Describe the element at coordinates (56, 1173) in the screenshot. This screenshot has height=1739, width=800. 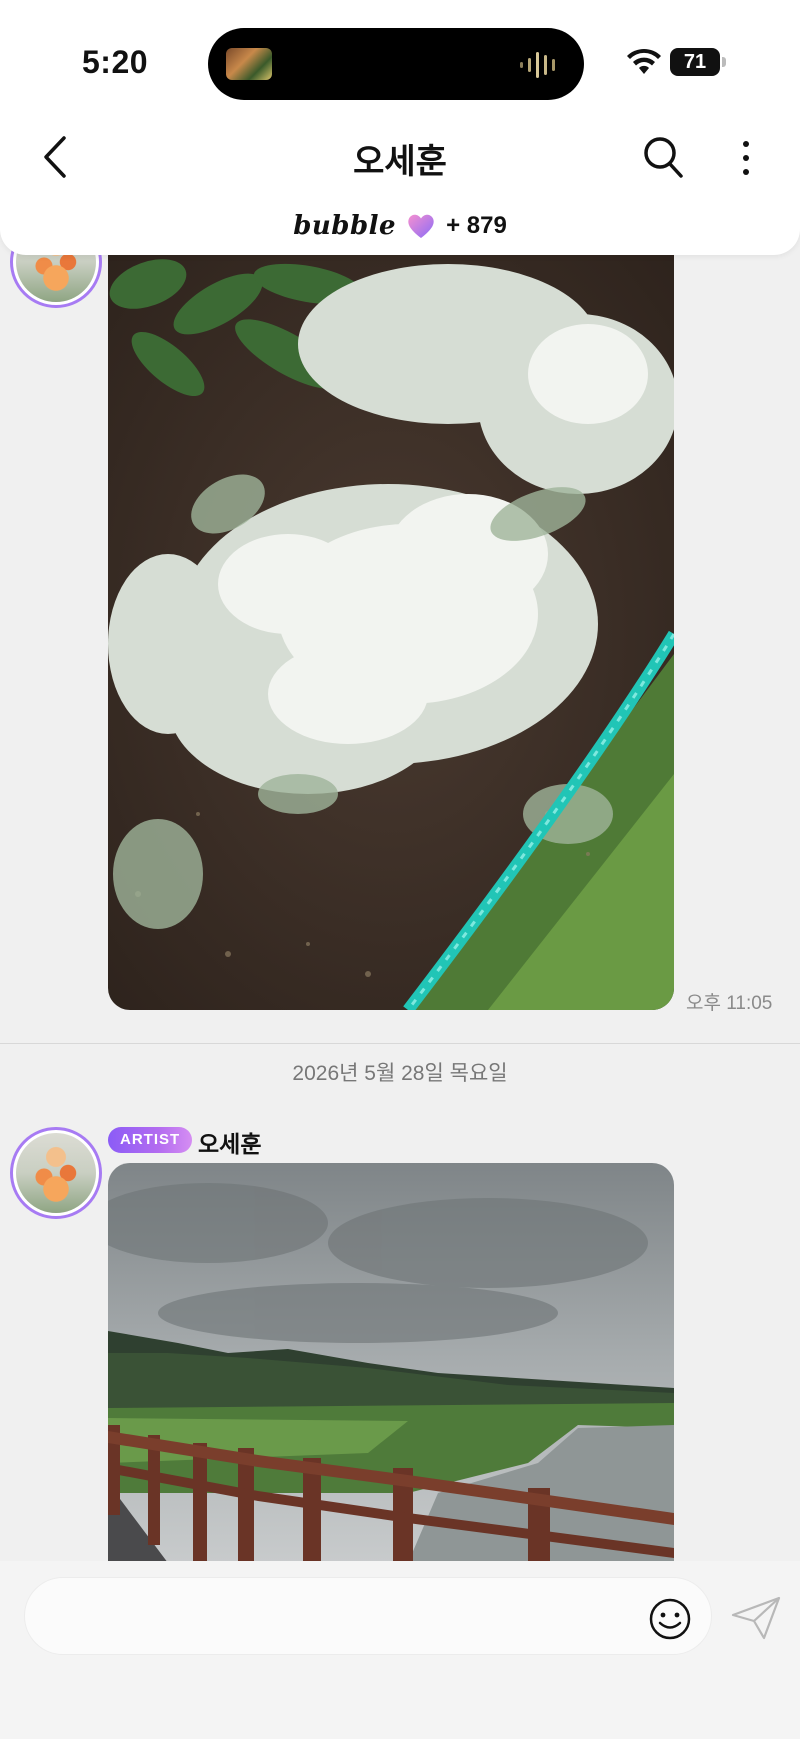
I see `avatar` at that location.